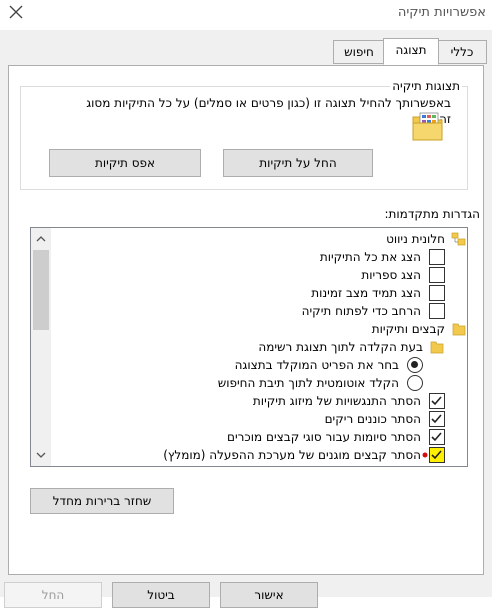 Image resolution: width=492 pixels, height=608 pixels. What do you see at coordinates (246, 15) in the screenshot?
I see `title-bar: אפשרויות תיקיה` at bounding box center [246, 15].